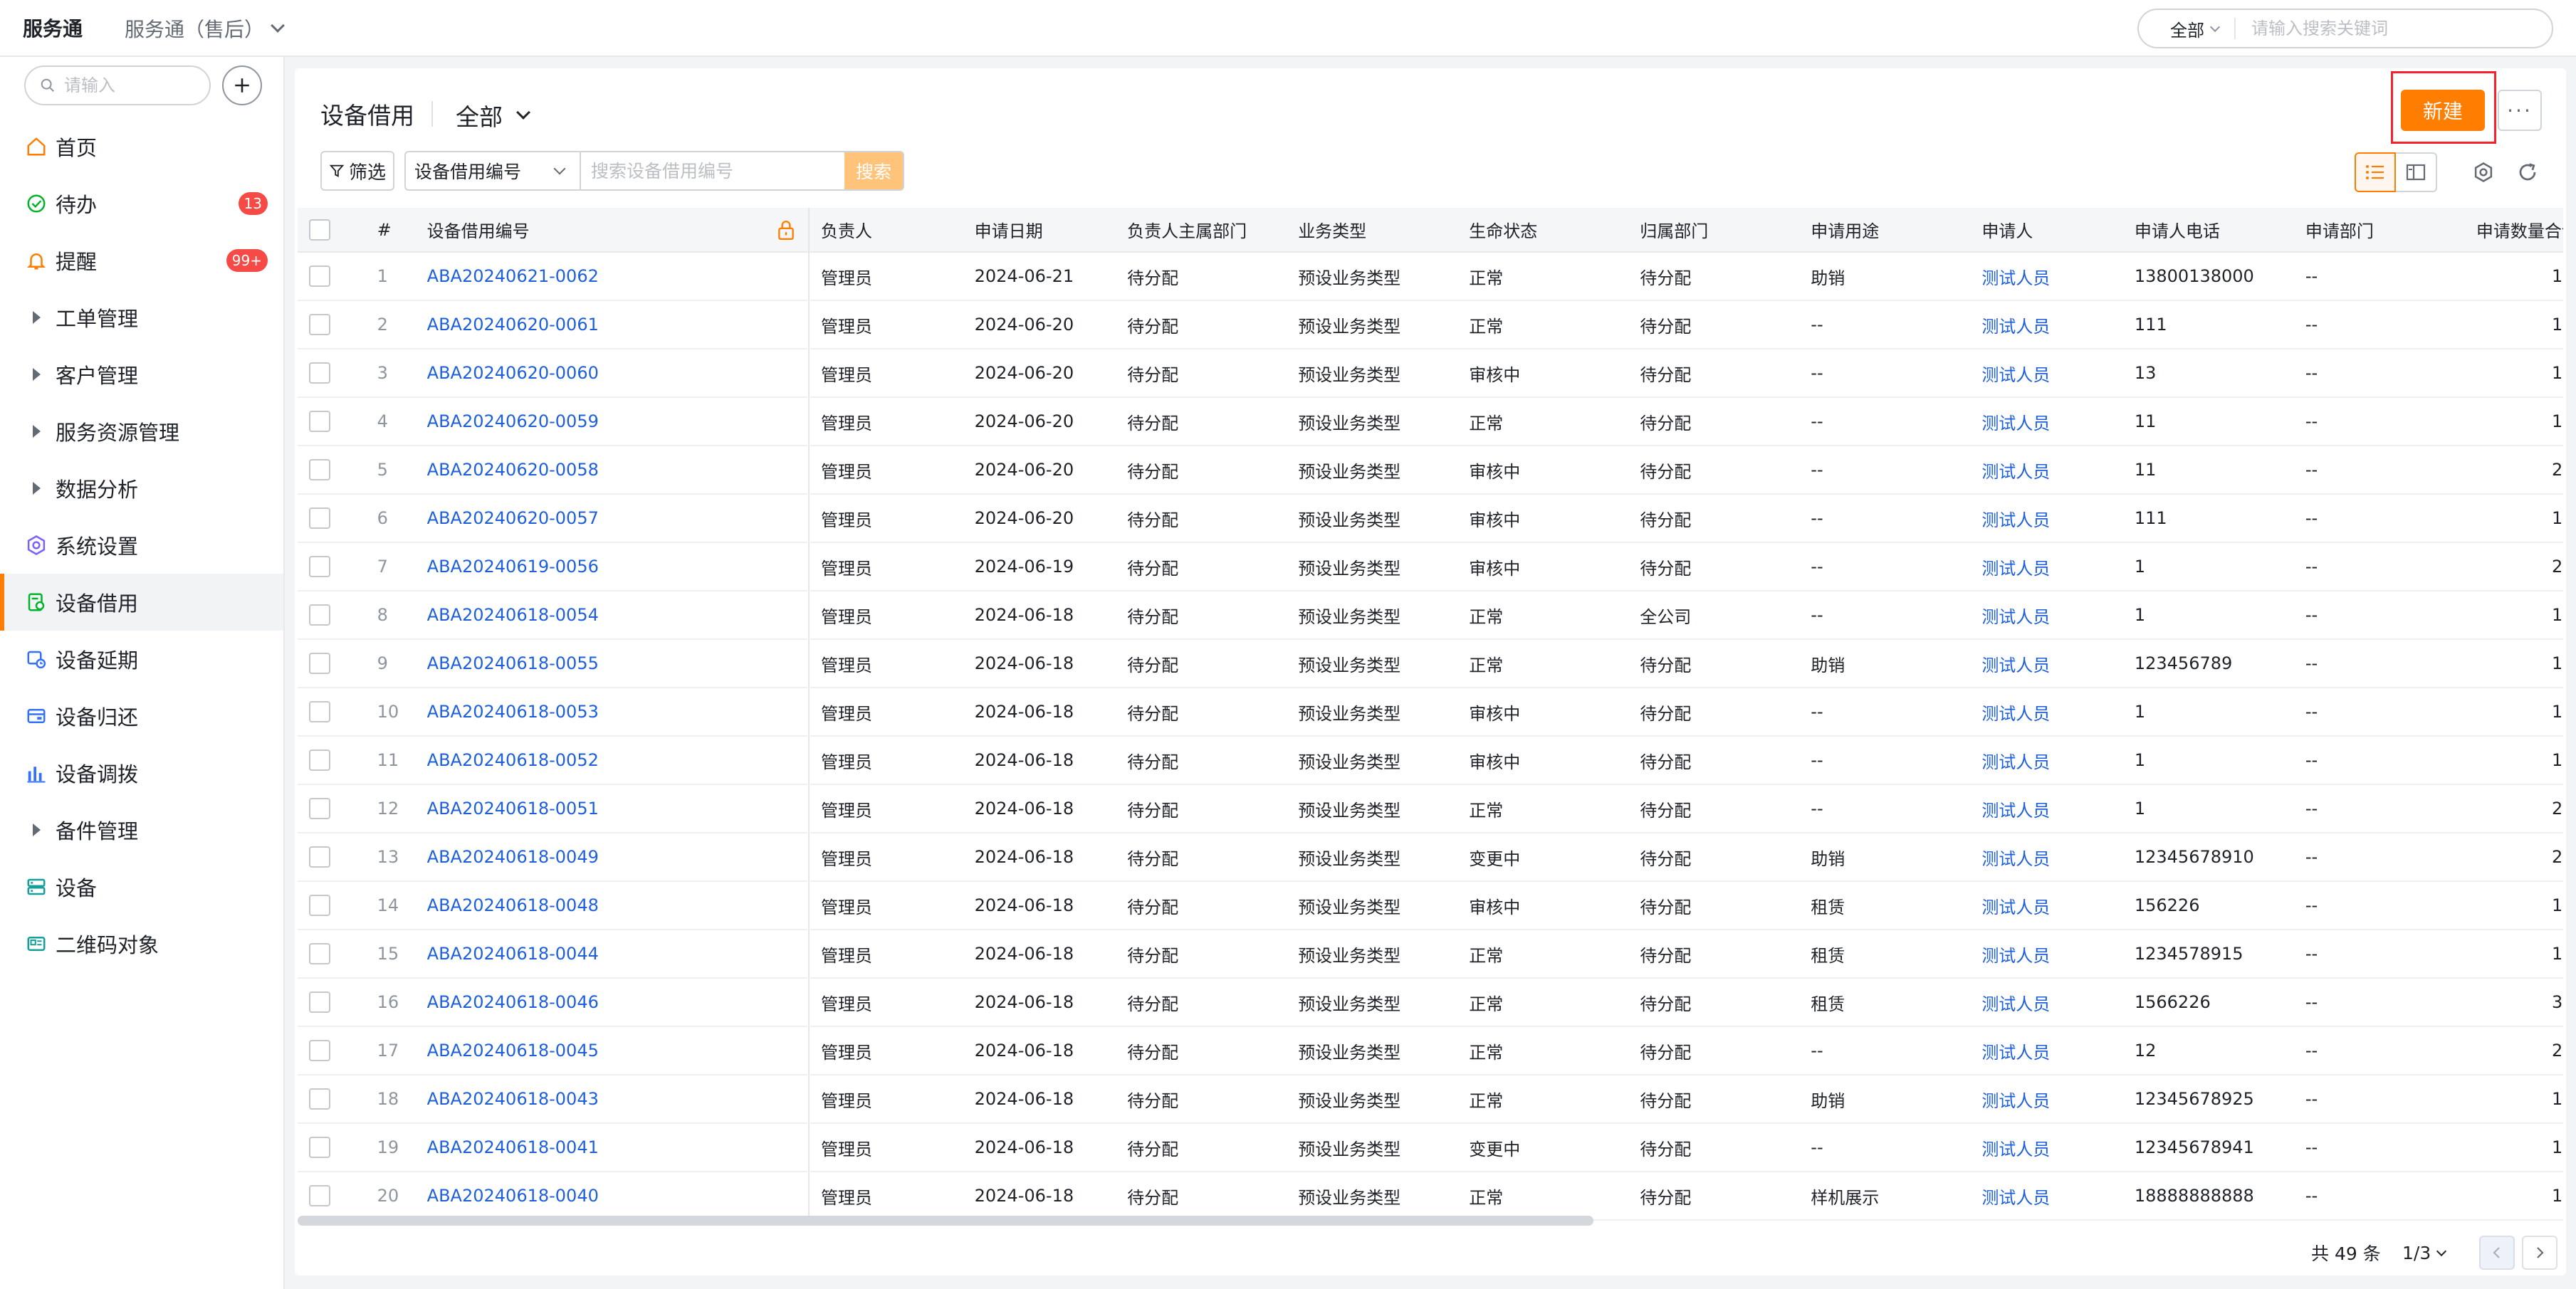 This screenshot has width=2576, height=1289. What do you see at coordinates (1543, 231) in the screenshot?
I see `column-header: 生命状态` at bounding box center [1543, 231].